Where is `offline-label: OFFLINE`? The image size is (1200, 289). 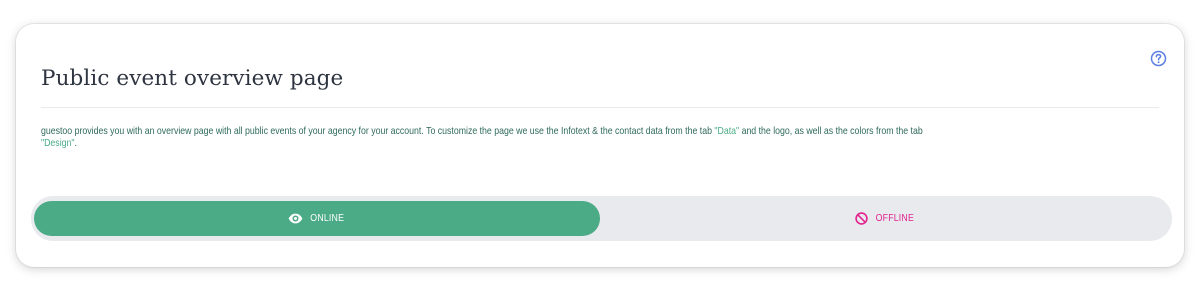
offline-label: OFFLINE is located at coordinates (895, 218).